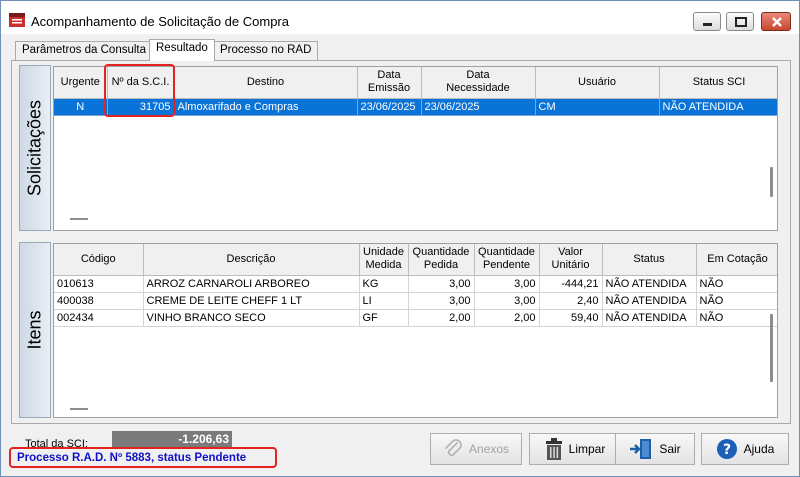 The width and height of the screenshot is (800, 477). I want to click on close-button, so click(776, 21).